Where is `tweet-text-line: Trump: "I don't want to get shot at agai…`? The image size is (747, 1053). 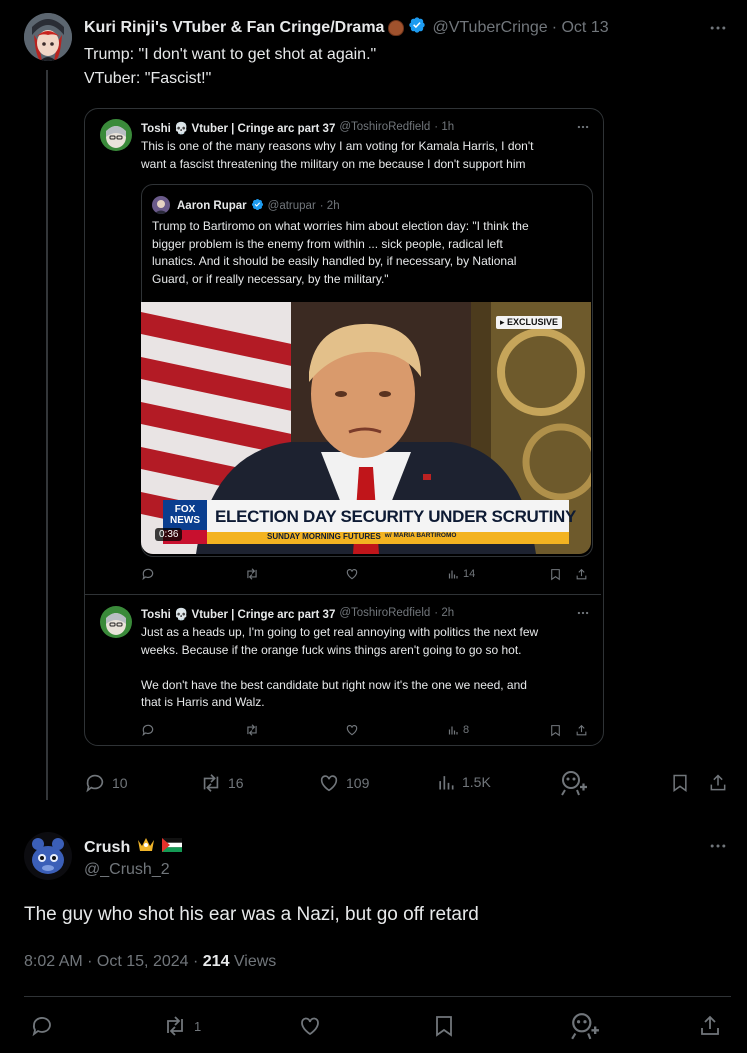
tweet-text-line: Trump: "I don't want to get shot at agai… is located at coordinates (230, 54).